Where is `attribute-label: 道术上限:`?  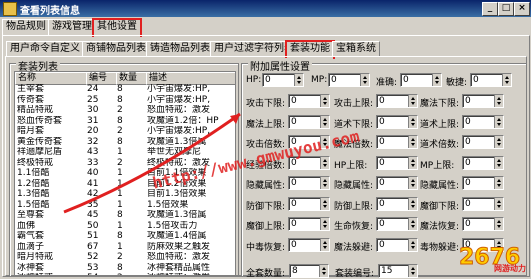 attribute-label: 道术上限: is located at coordinates (440, 124).